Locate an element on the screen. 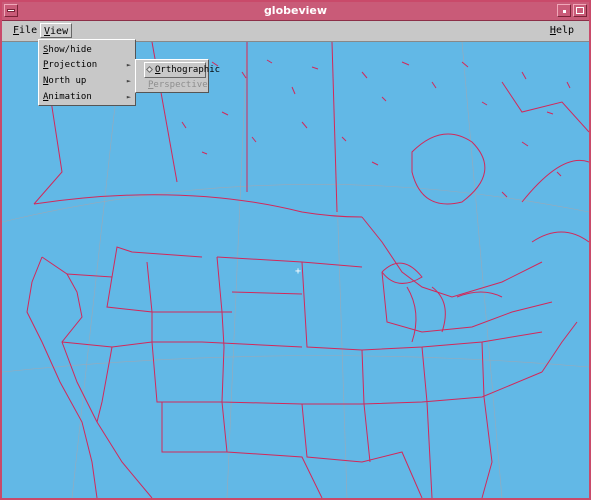 This screenshot has width=591, height=500. title-bar: globeview is located at coordinates (295, 11).